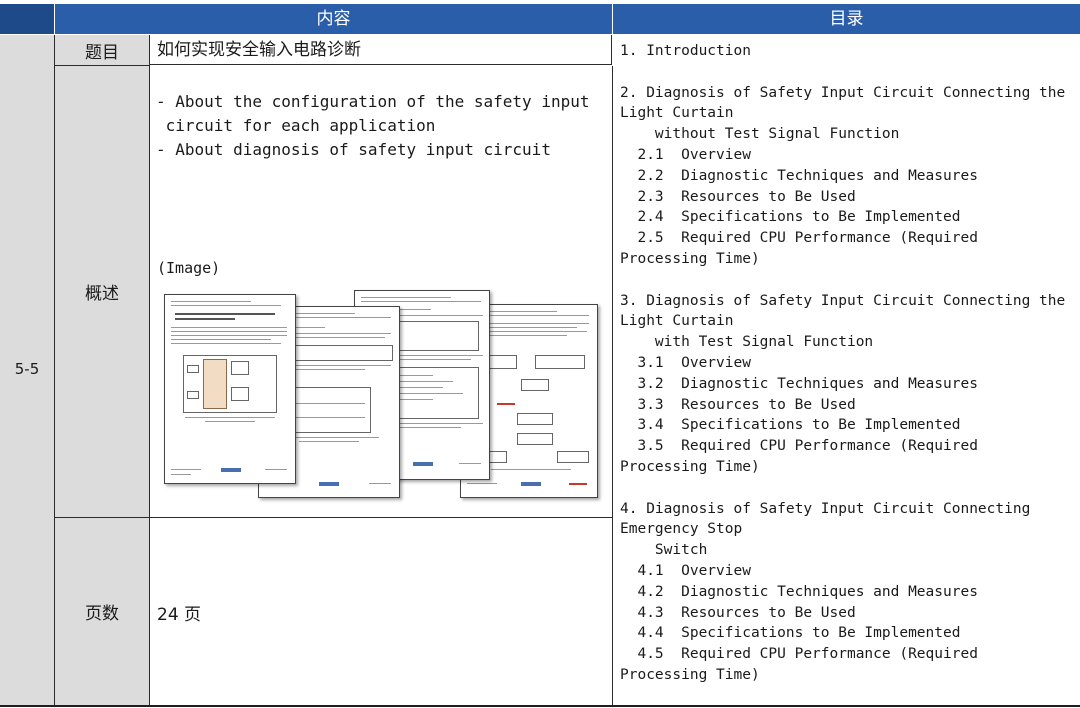 The height and width of the screenshot is (708, 1080). Describe the element at coordinates (189, 268) in the screenshot. I see `image-label: (Image)` at that location.